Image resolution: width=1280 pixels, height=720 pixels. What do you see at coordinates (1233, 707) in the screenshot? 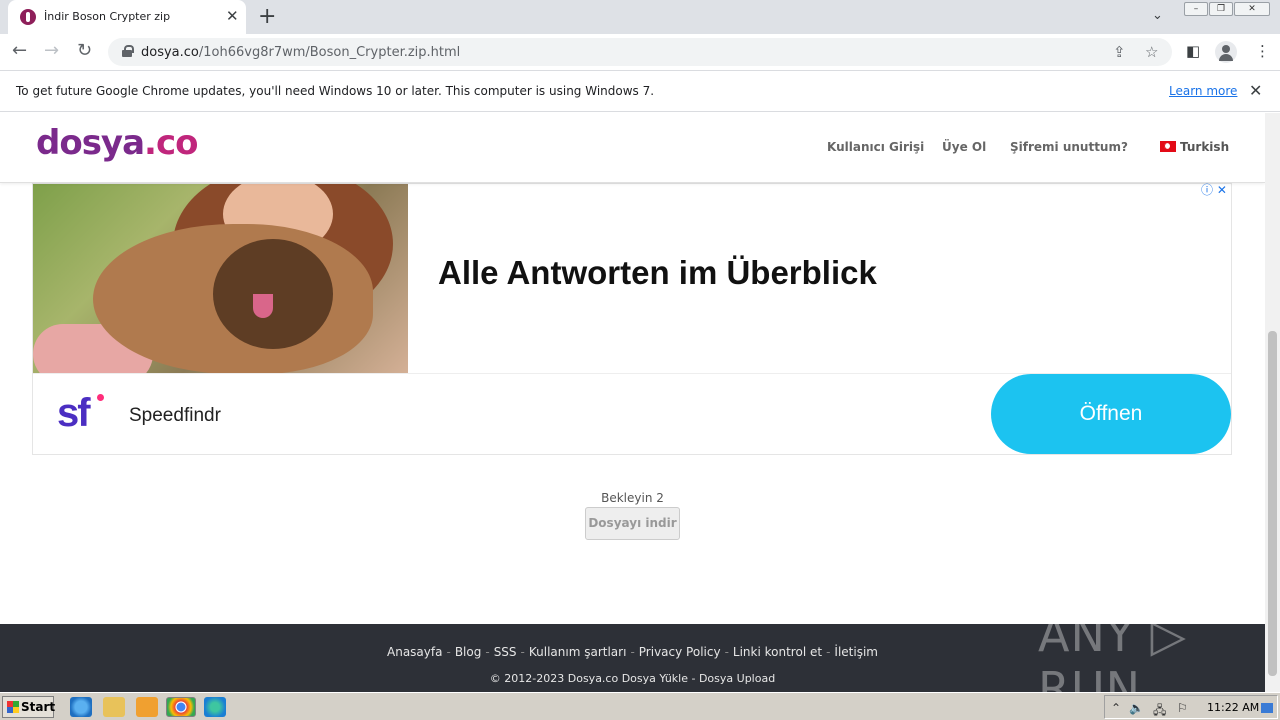
I see `taskbar-clock: 11:22 AM` at bounding box center [1233, 707].